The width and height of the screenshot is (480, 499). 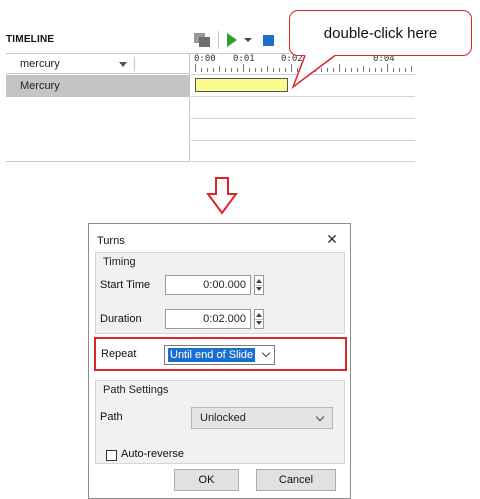 I want to click on repeat-highlight-frame: Repeat Until end of Slide, so click(x=220, y=354).